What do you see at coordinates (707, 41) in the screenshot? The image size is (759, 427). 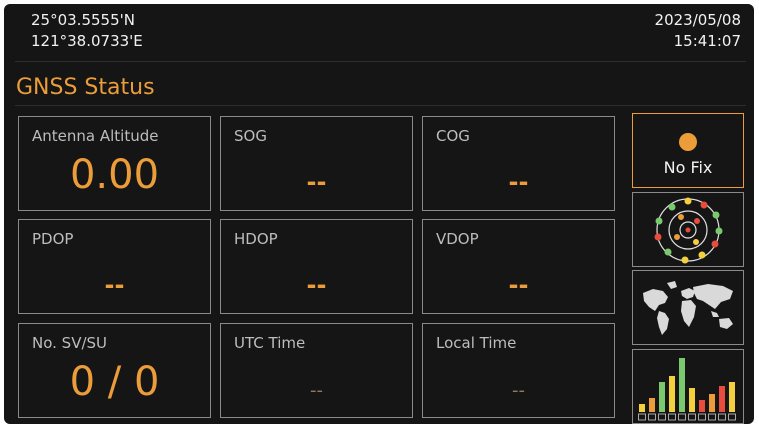 I see `time-text: 15:41:07` at bounding box center [707, 41].